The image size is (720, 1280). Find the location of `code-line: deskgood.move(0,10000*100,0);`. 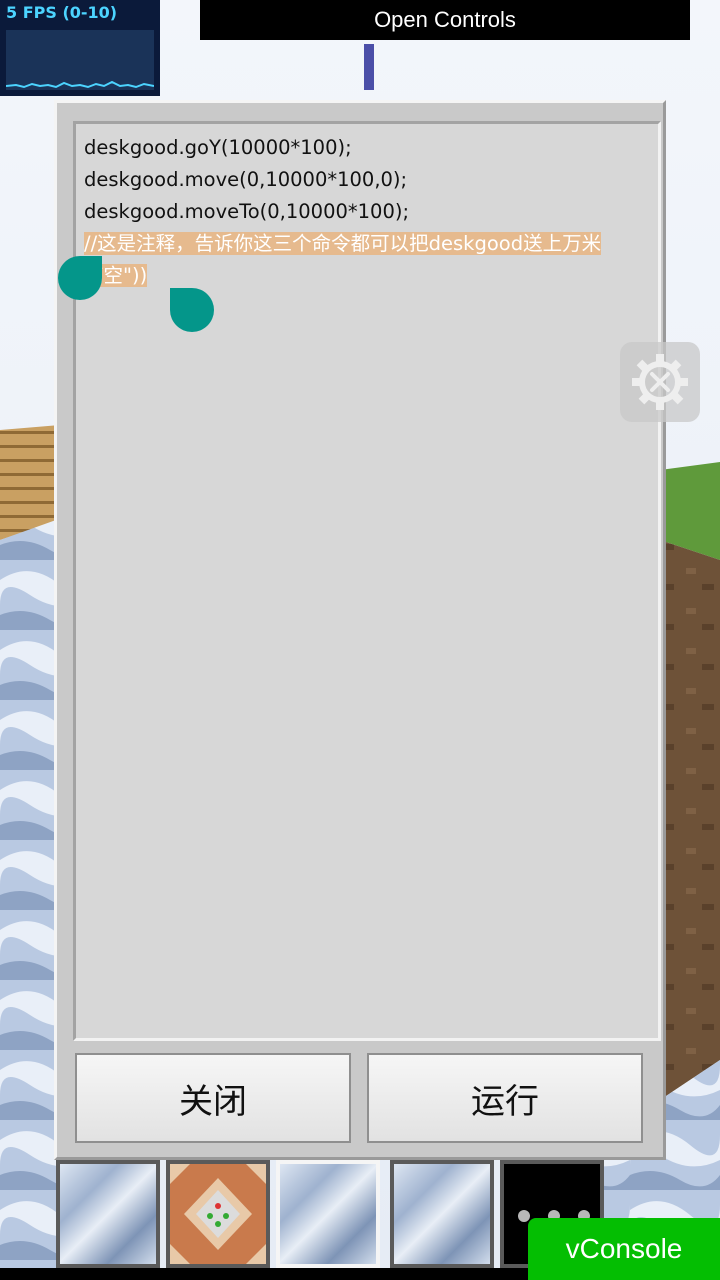

code-line: deskgood.move(0,10000*100,0); is located at coordinates (246, 179).